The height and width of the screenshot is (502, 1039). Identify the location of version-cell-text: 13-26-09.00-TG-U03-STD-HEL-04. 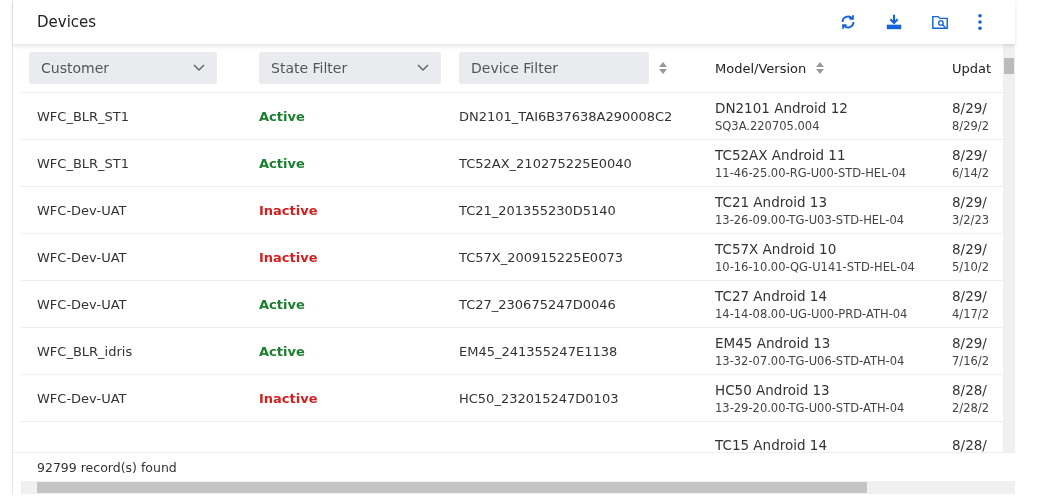
(810, 219).